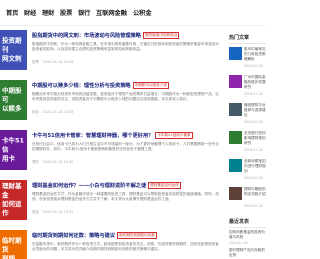  Describe the element at coordinates (35, 162) in the screenshot. I see `article-category: 理财` at that location.